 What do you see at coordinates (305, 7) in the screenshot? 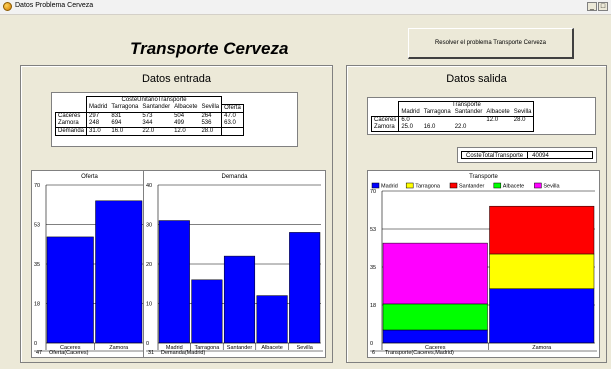
I see `title-bar: Datos Problema Cerveza _ □` at bounding box center [305, 7].